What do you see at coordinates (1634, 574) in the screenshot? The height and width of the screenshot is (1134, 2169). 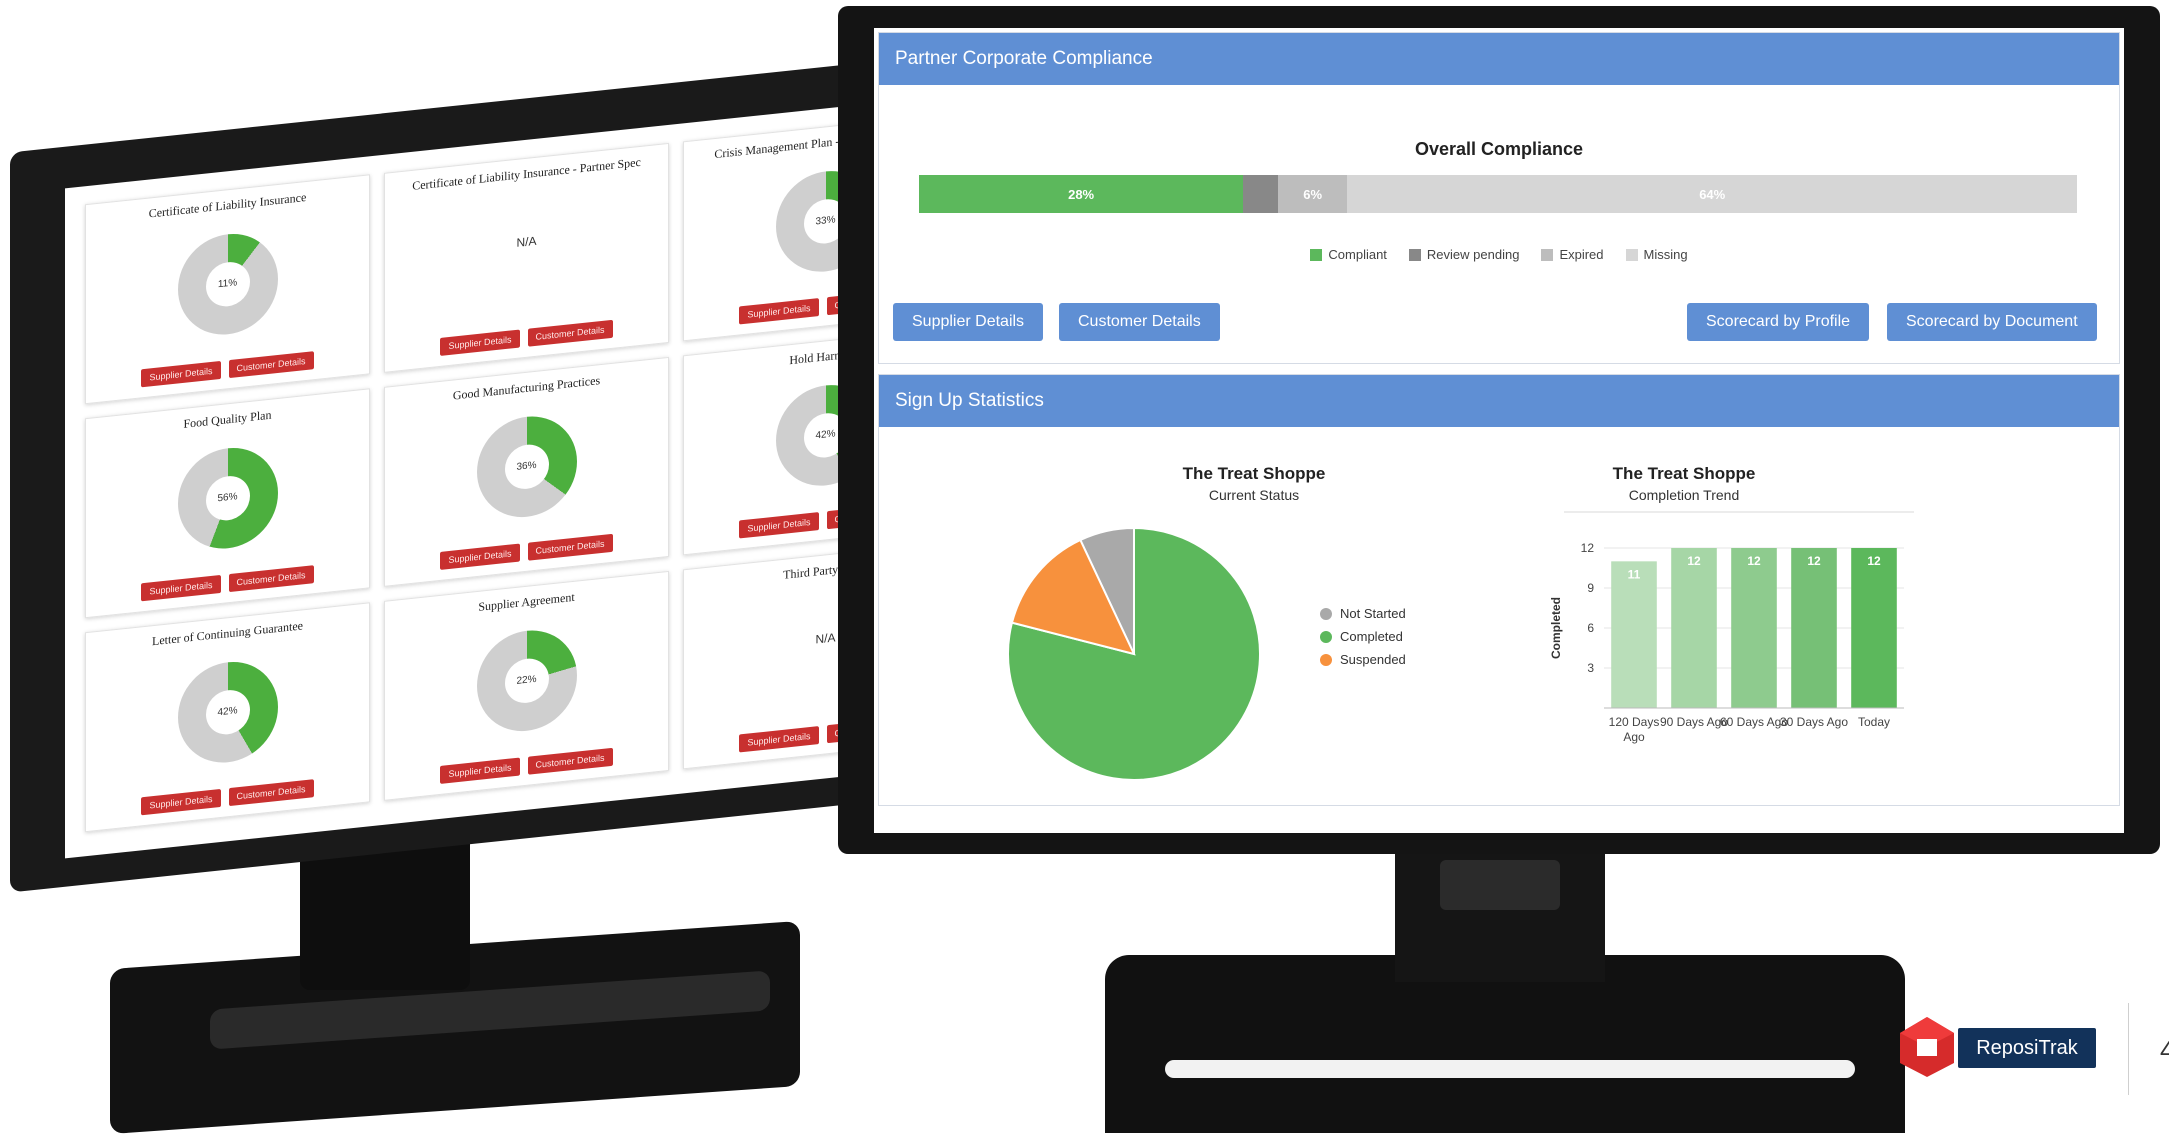 I see `bar-chart-data-label: 11` at bounding box center [1634, 574].